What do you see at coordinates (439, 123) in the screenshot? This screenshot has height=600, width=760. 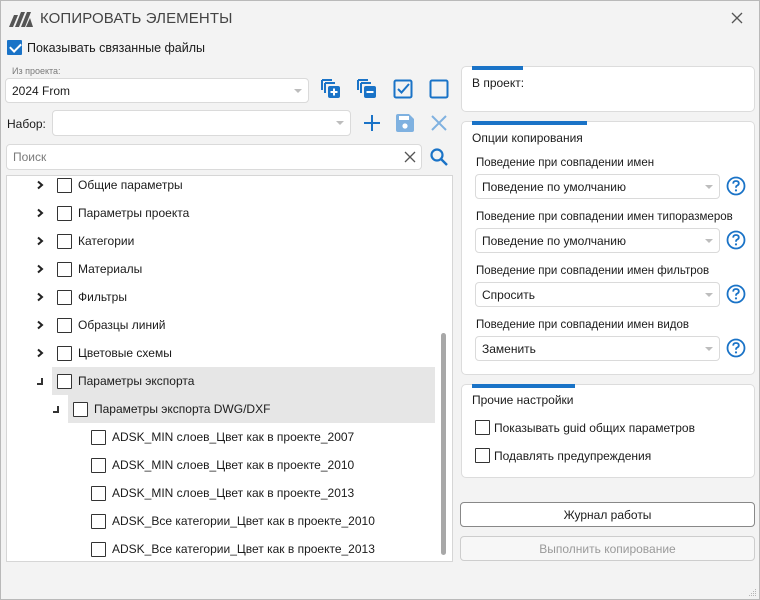 I see `delete-set-button` at bounding box center [439, 123].